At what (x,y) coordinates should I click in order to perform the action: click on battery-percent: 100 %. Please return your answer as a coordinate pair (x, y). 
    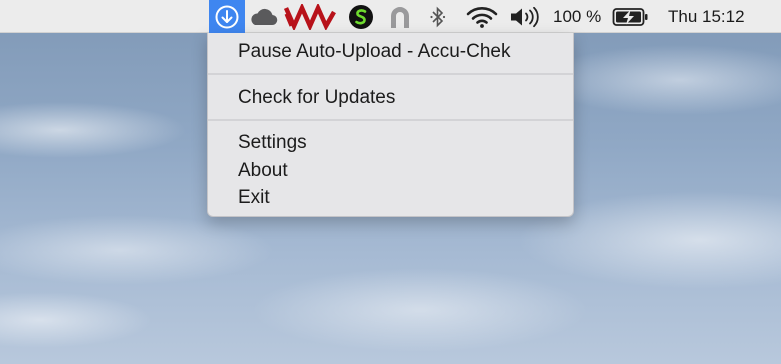
    Looking at the image, I should click on (577, 16).